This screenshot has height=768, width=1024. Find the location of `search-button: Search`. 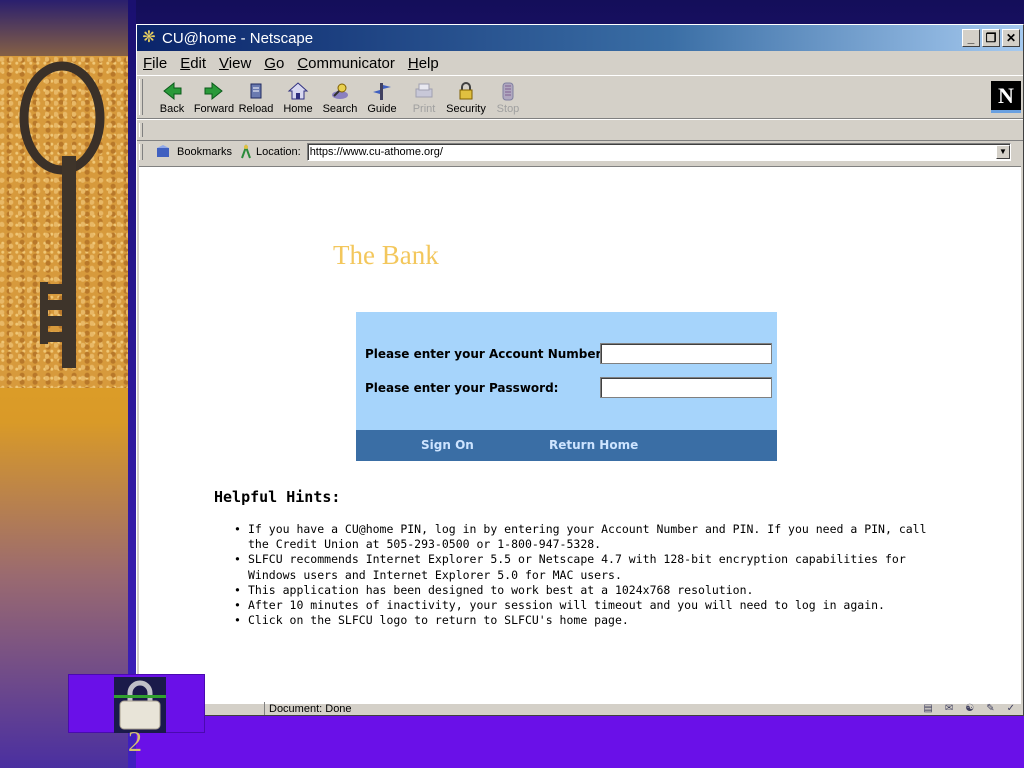

search-button: Search is located at coordinates (340, 97).